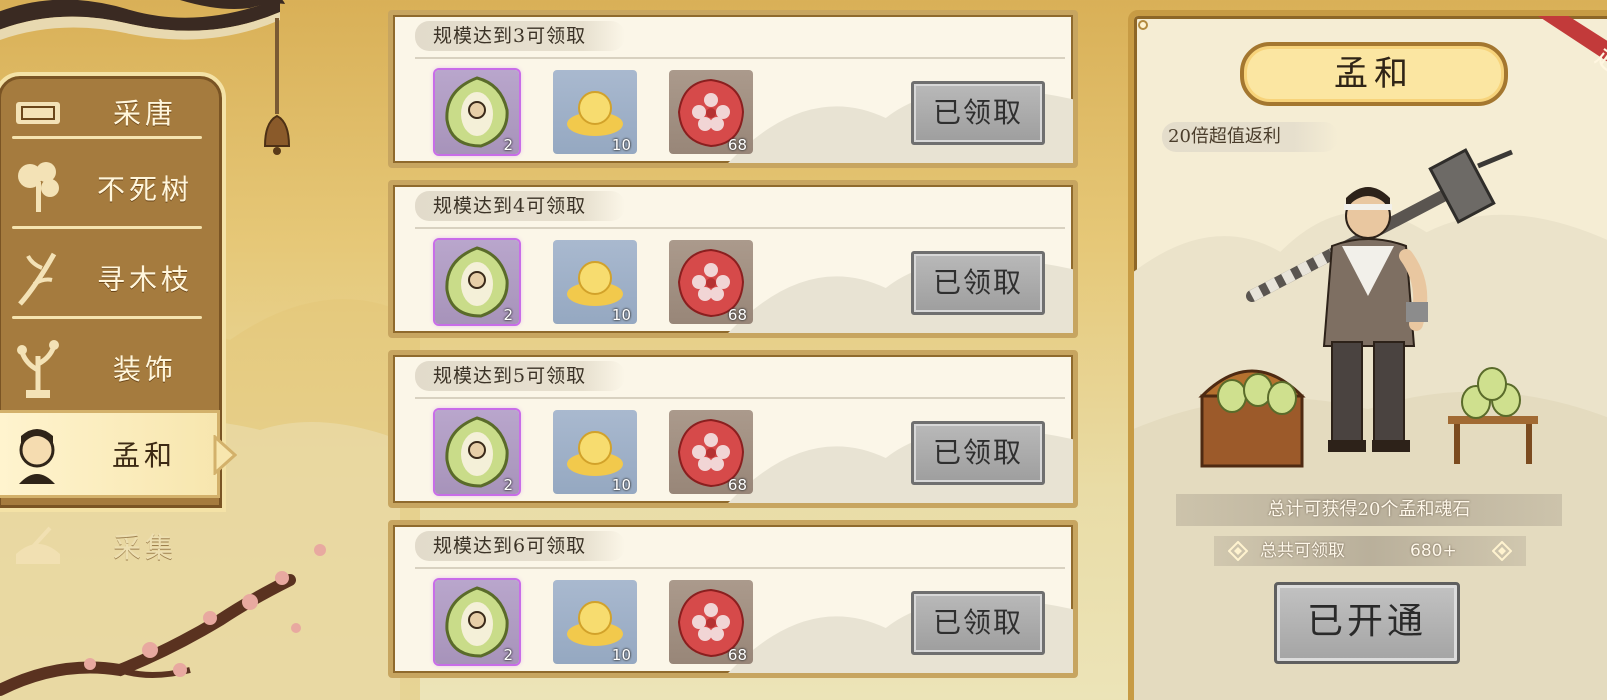 The width and height of the screenshot is (1607, 700). Describe the element at coordinates (142, 20) in the screenshot. I see `pavilion-roof` at that location.